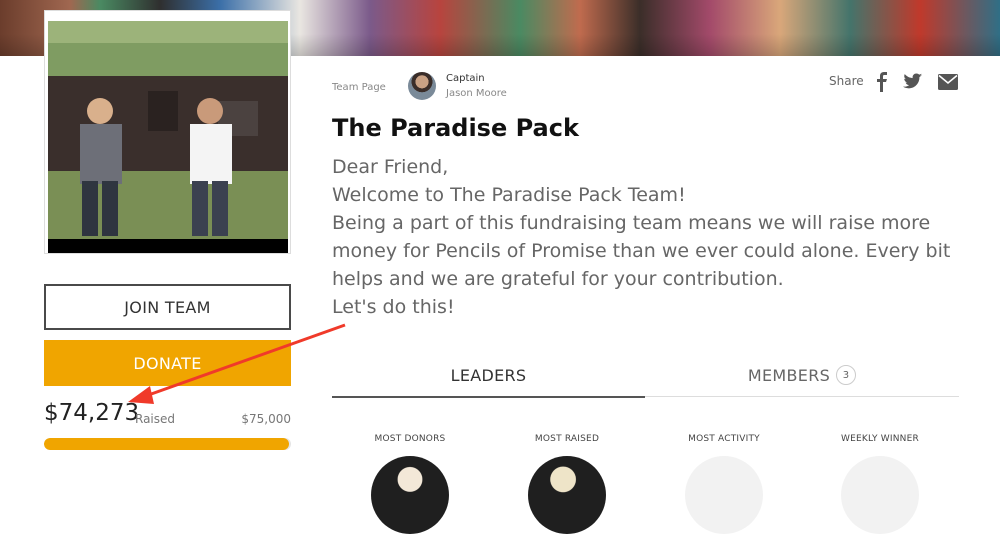 The image size is (1000, 534). Describe the element at coordinates (167, 307) in the screenshot. I see `join-team-button: JOIN TEAM` at that location.